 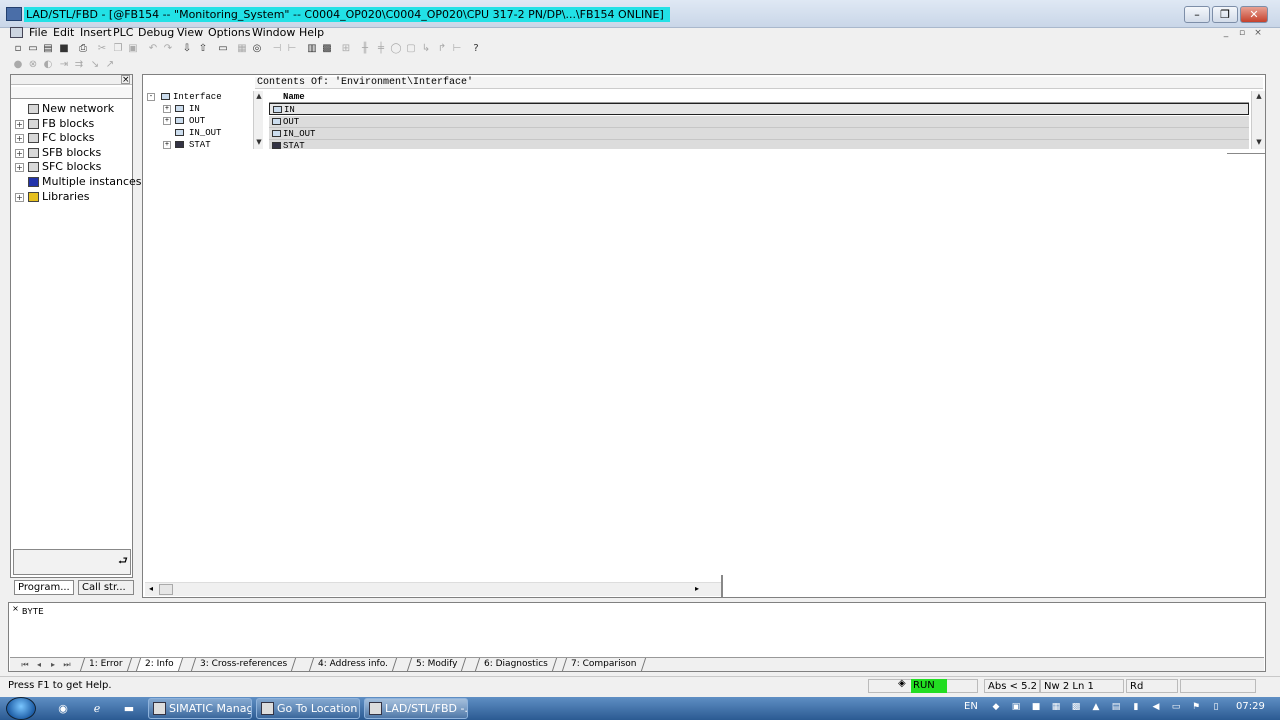 What do you see at coordinates (396, 49) in the screenshot?
I see `coil-icon: ◯` at bounding box center [396, 49].